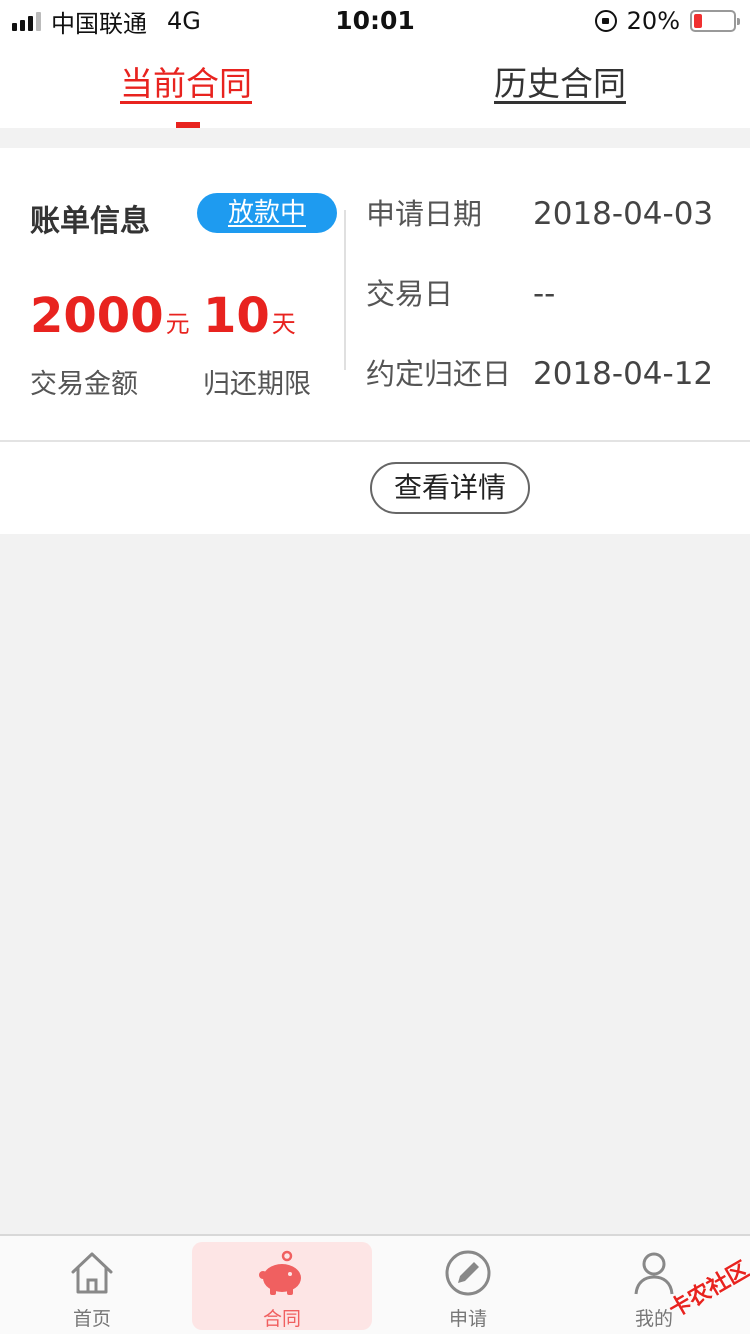  What do you see at coordinates (707, 1290) in the screenshot?
I see `watermark-text: 卡农社区` at bounding box center [707, 1290].